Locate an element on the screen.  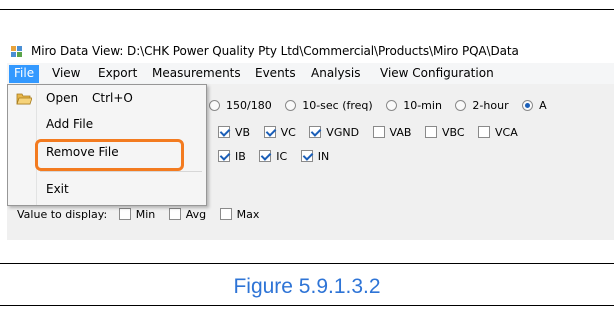
channel-checkbox: VBC is located at coordinates (444, 132).